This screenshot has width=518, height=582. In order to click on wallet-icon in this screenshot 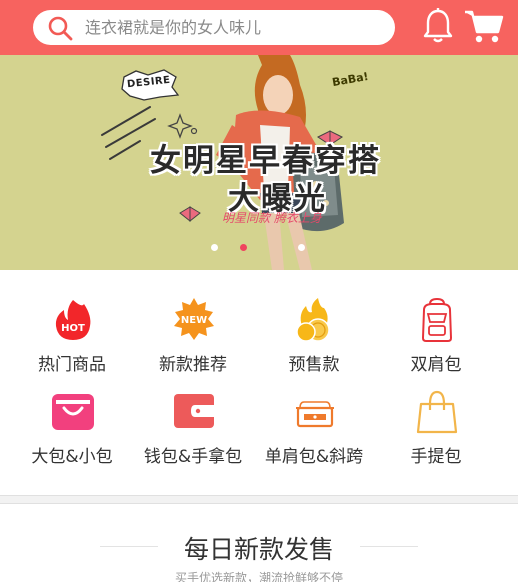, I will do `click(194, 411)`.